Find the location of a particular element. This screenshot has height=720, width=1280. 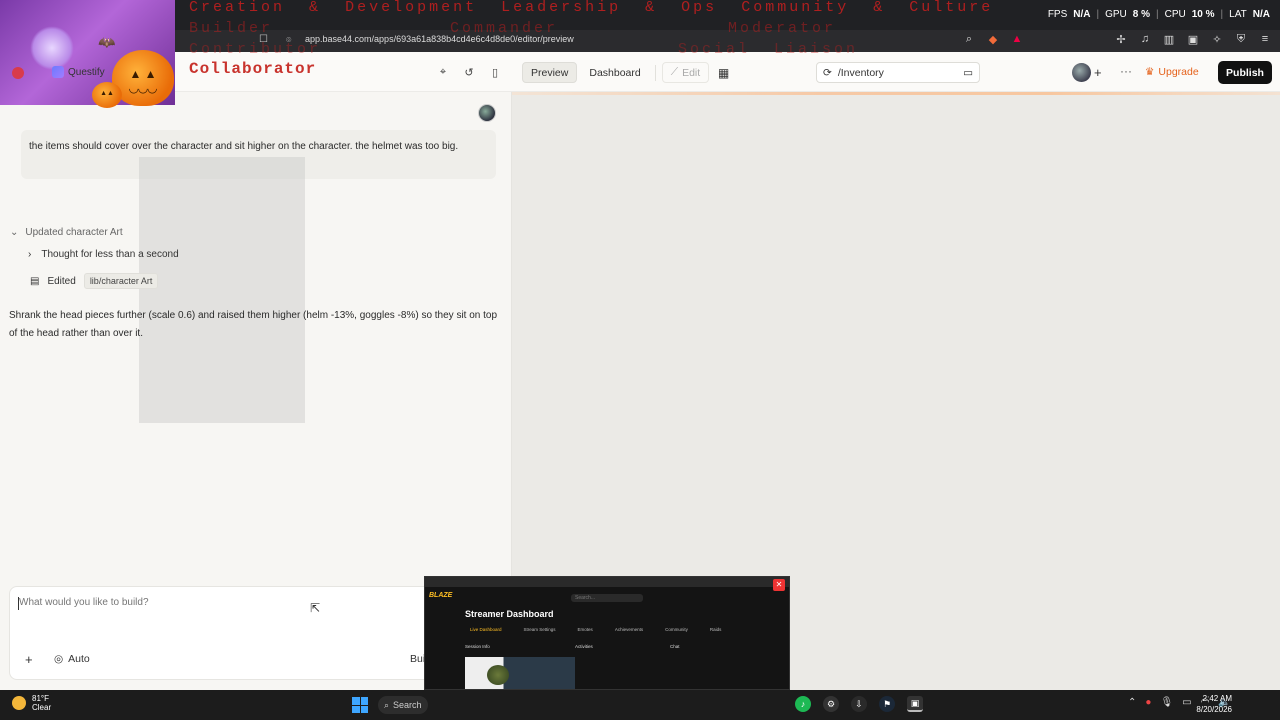

chevron-down-icon: ⌄ is located at coordinates (14, 232).